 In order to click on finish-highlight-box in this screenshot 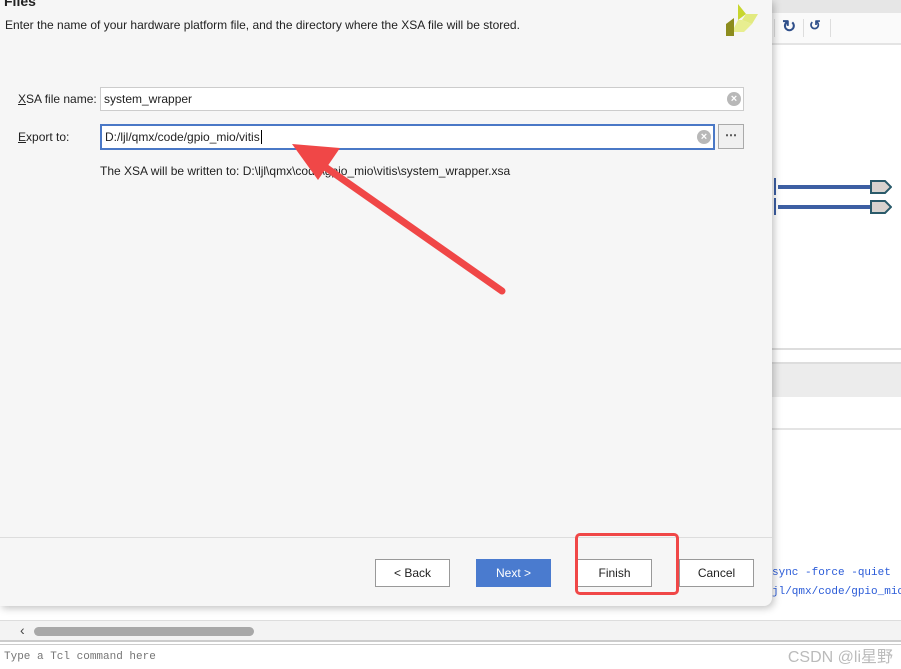, I will do `click(627, 564)`.